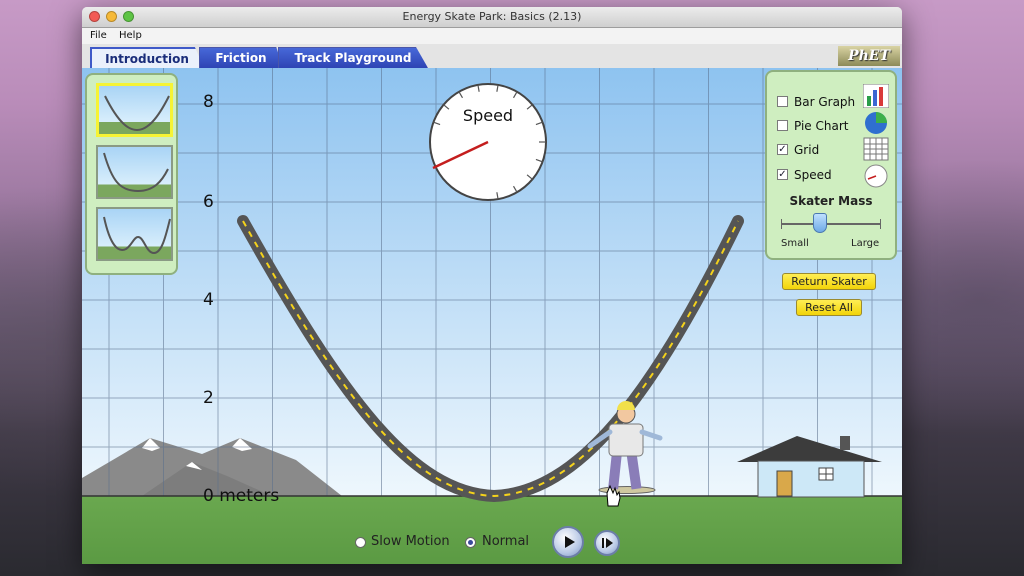 This screenshot has width=1024, height=576. I want to click on menu-bar: File Help, so click(492, 36).